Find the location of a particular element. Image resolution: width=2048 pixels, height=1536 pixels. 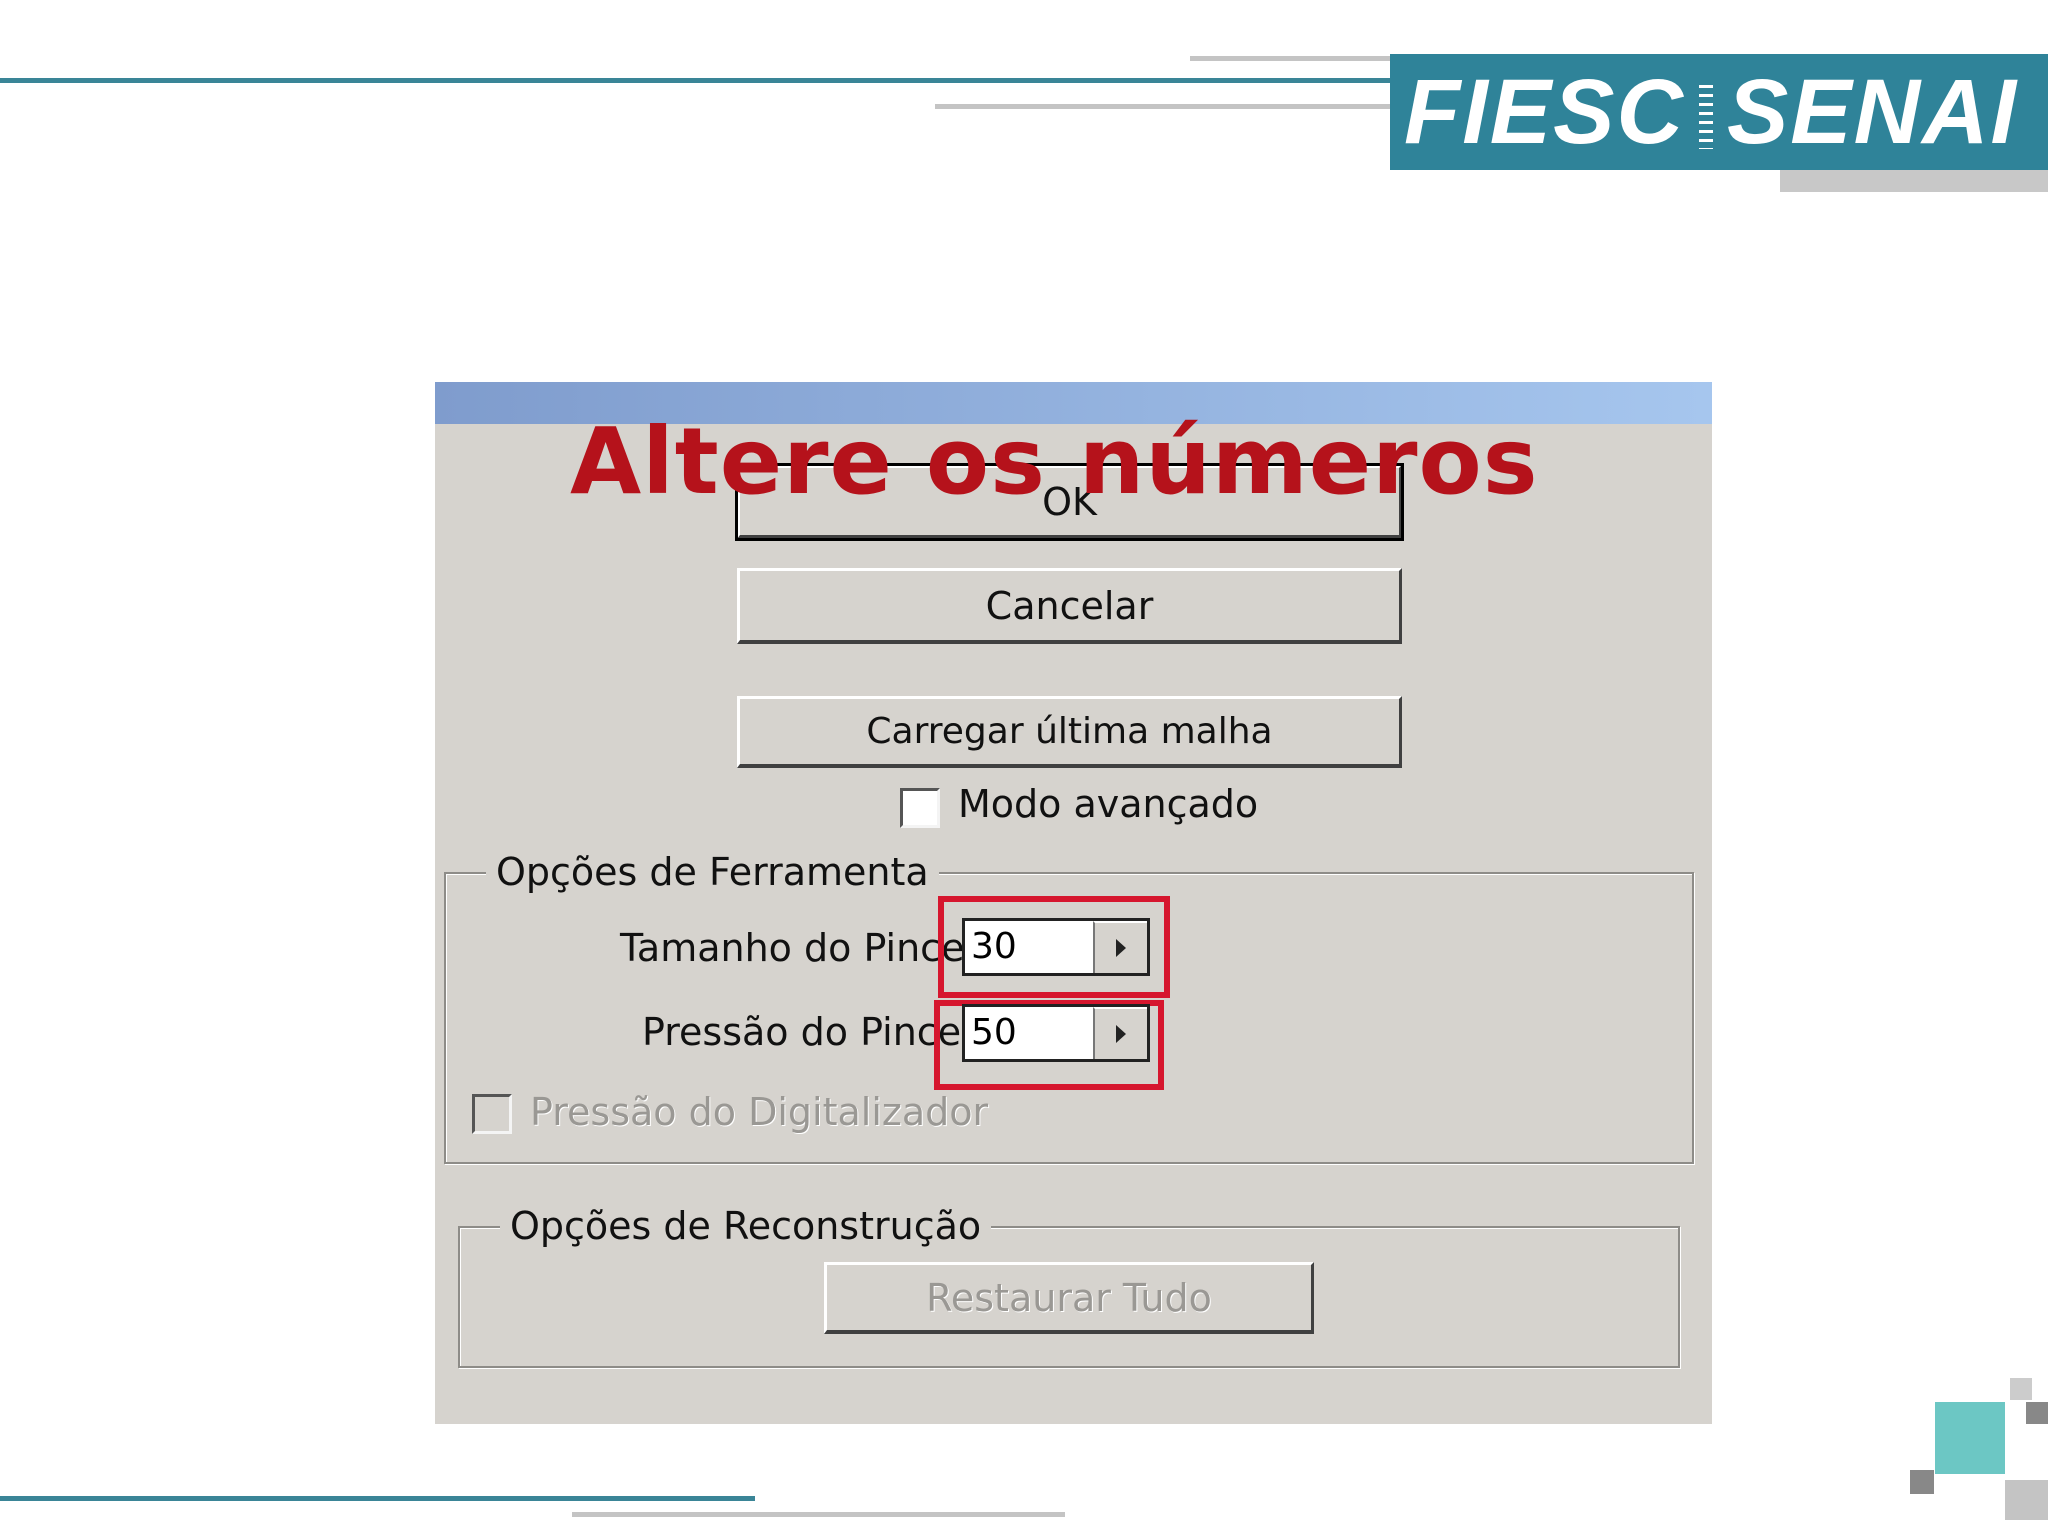

logo-separator is located at coordinates (1705, 117).